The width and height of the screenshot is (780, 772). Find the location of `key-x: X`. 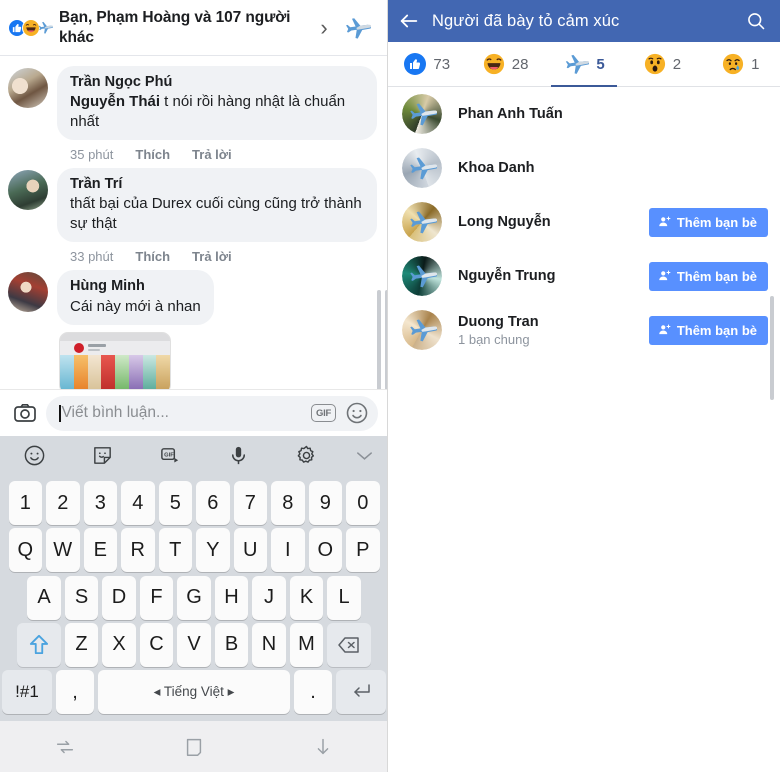

key-x: X is located at coordinates (119, 644).